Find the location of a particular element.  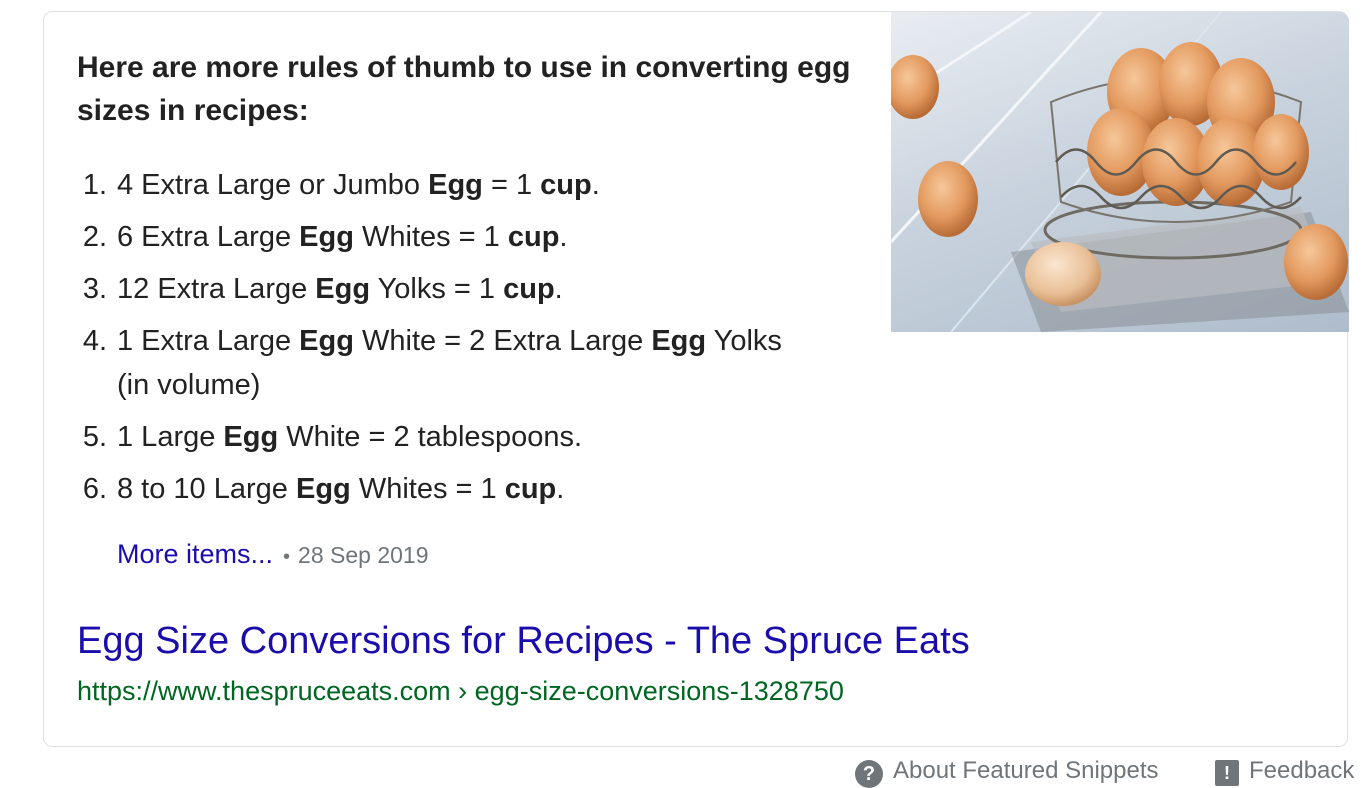

about-featured-snippets: ? About Featured Snippets is located at coordinates (1007, 771).